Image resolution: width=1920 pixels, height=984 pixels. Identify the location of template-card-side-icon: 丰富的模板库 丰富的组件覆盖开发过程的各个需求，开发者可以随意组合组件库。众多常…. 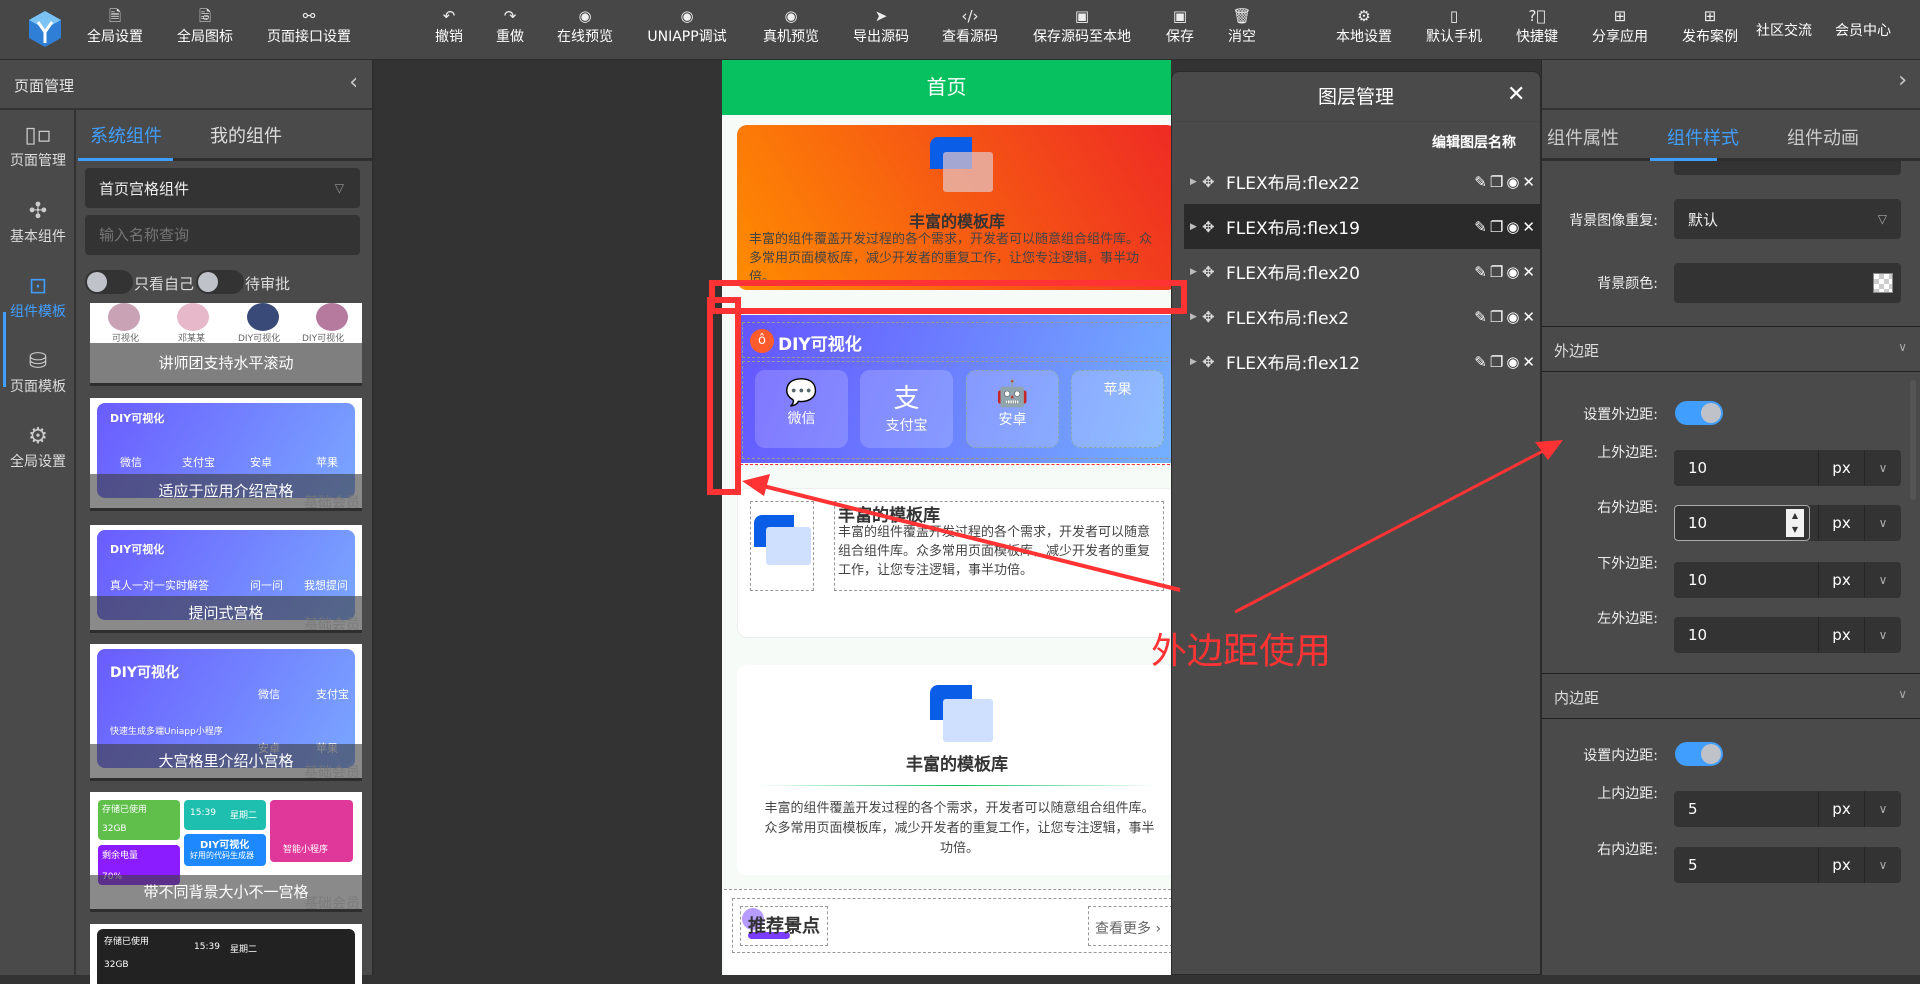
(954, 563).